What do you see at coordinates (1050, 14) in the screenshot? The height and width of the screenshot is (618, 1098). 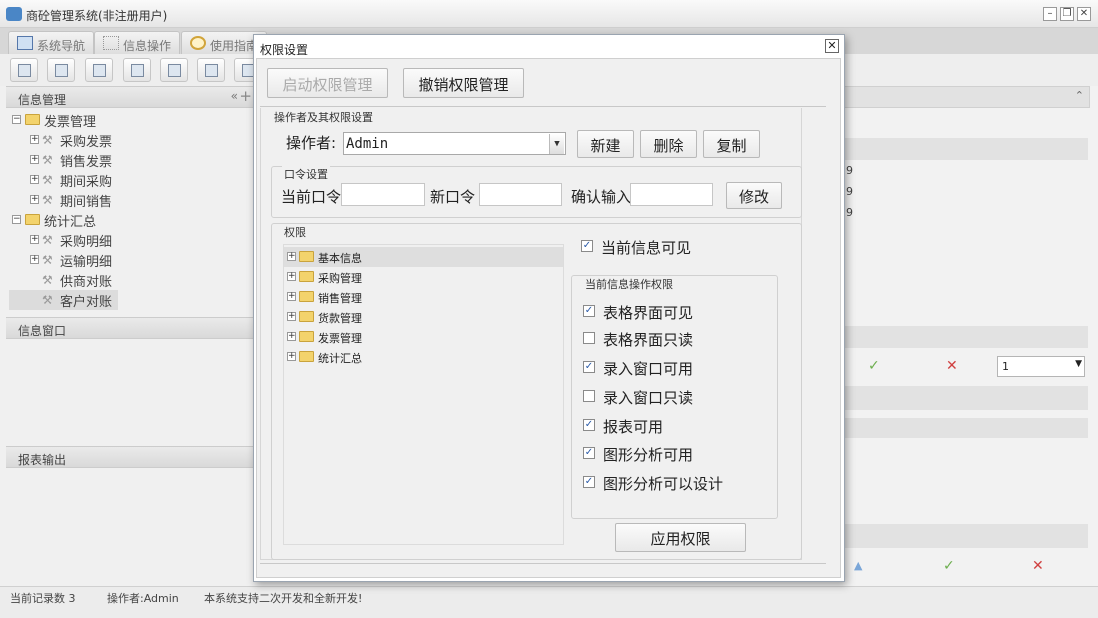 I see `minimize-icon: –` at bounding box center [1050, 14].